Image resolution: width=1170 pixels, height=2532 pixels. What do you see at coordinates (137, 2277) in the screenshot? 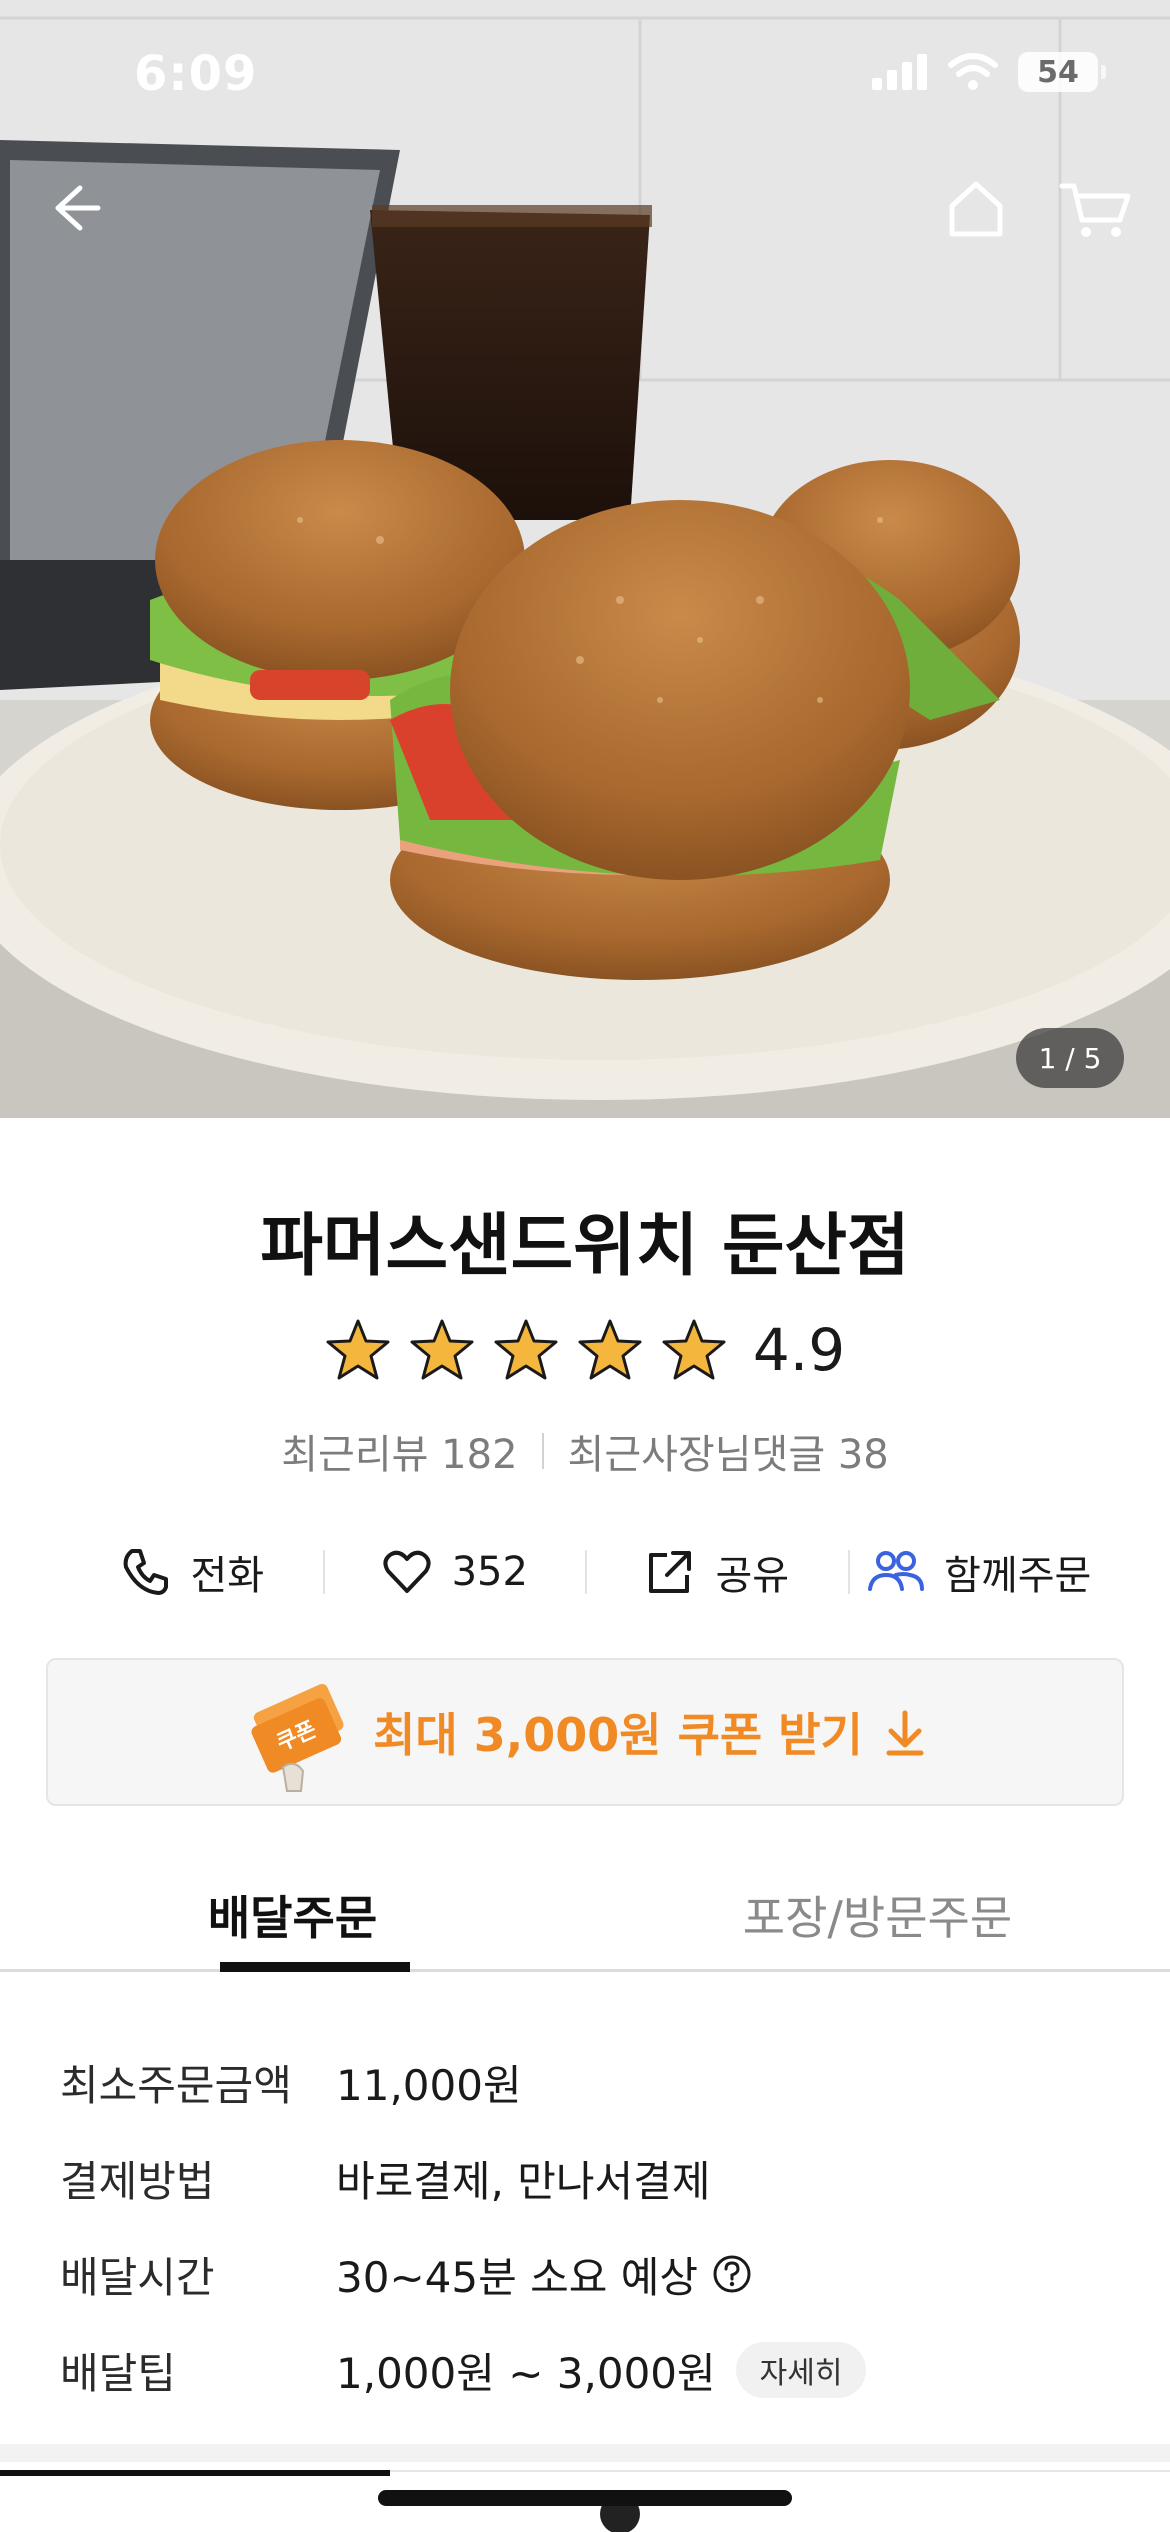
I see `info-label: 배달시간` at bounding box center [137, 2277].